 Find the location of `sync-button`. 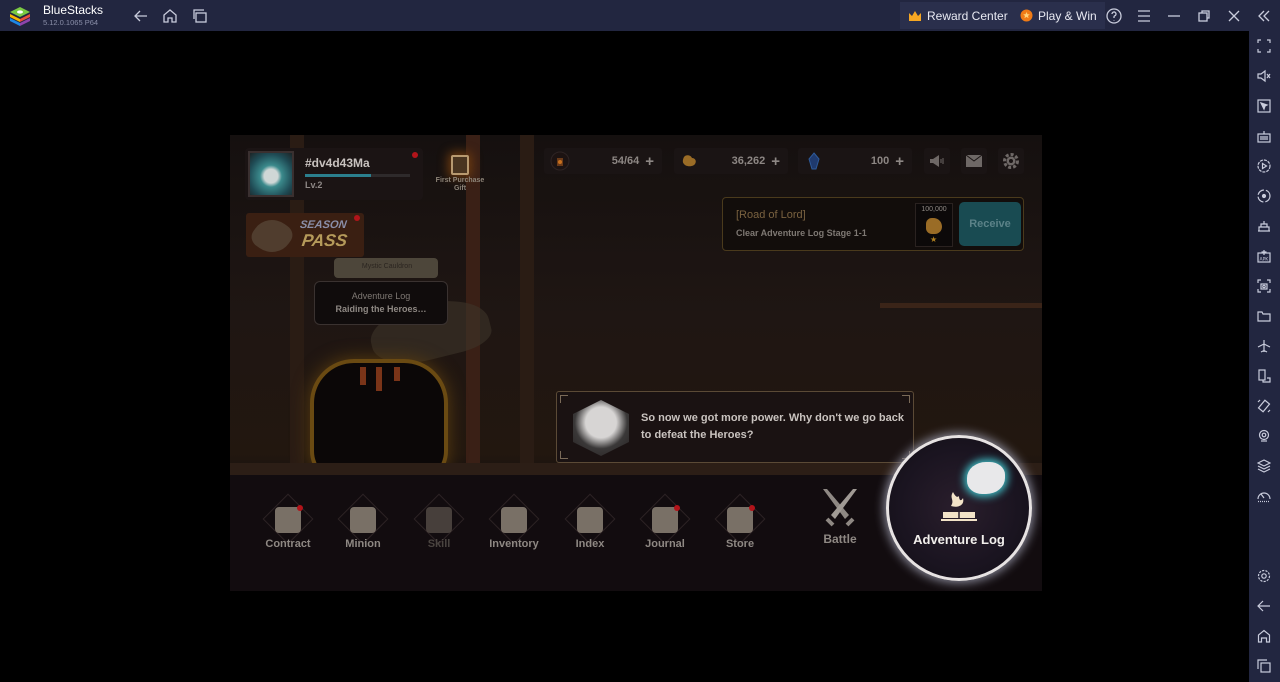

sync-button is located at coordinates (1264, 196).